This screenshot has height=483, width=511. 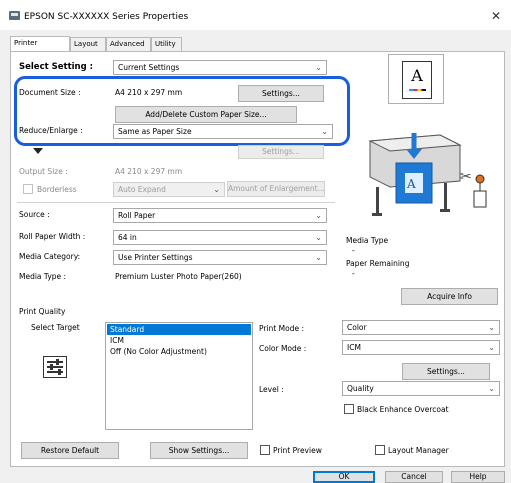 I want to click on select-target-label: Select Target, so click(x=55, y=327).